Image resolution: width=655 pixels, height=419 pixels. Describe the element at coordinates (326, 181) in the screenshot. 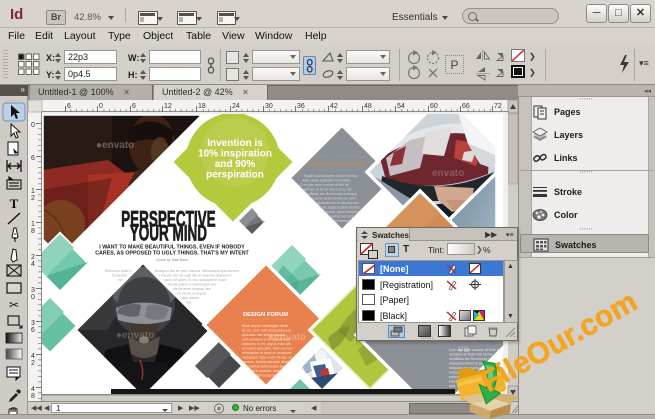

I see `svg-text: nate ceam egificiam temeaara.` at that location.